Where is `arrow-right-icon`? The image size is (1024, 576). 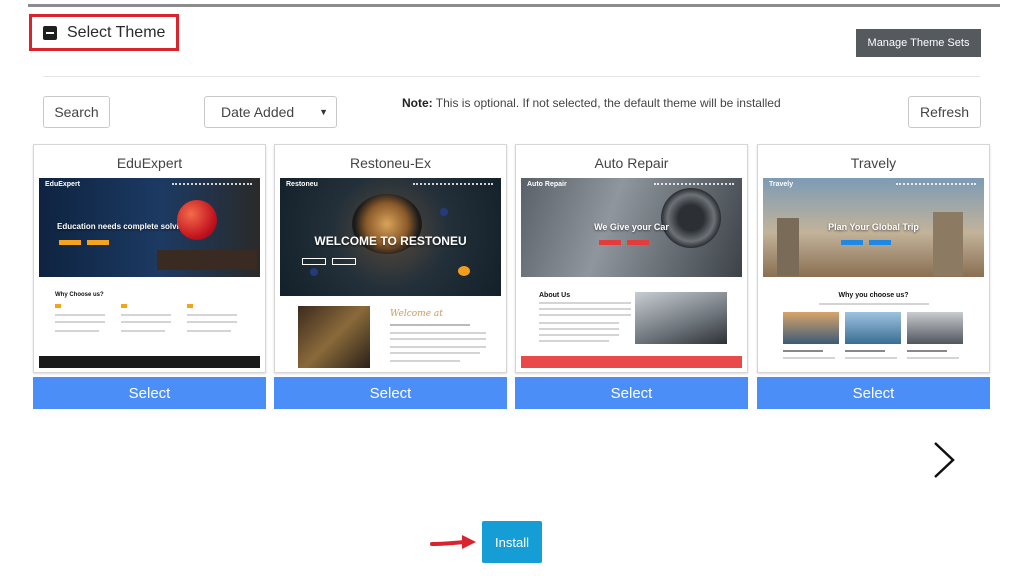 arrow-right-icon is located at coordinates (453, 542).